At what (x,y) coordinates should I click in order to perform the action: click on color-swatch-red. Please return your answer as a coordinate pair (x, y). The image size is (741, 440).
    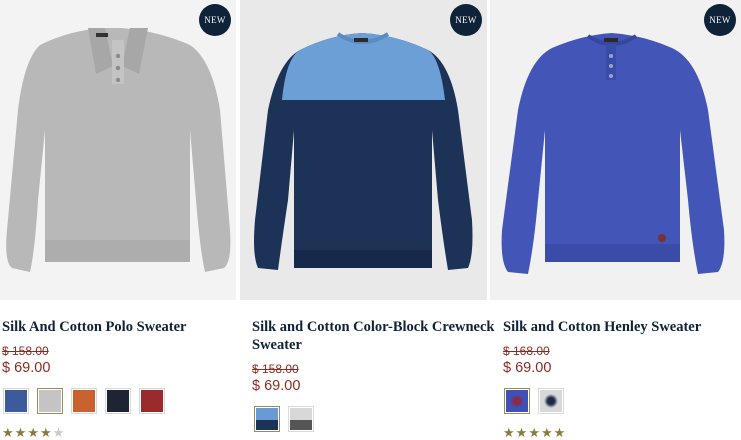
    Looking at the image, I should click on (152, 401).